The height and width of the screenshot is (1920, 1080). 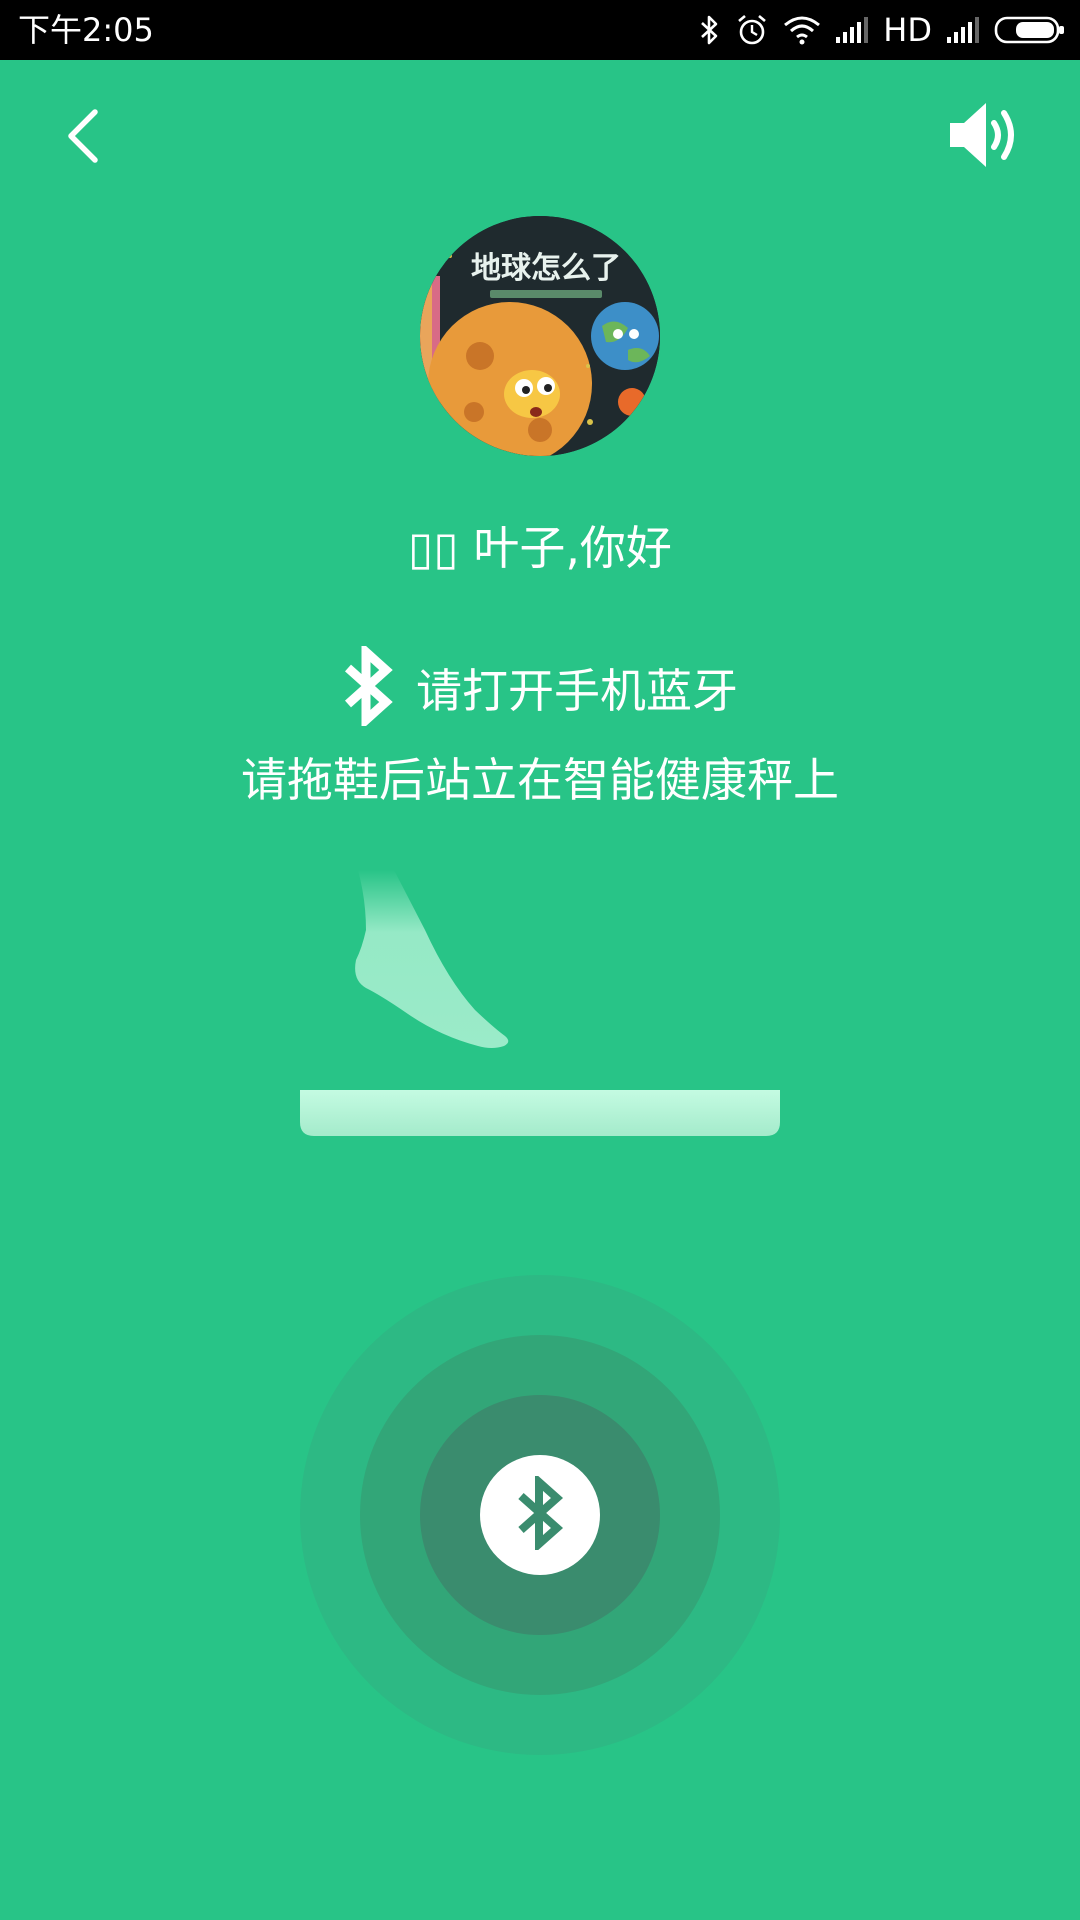 I want to click on bluetooth-connect-button, so click(x=540, y=1515).